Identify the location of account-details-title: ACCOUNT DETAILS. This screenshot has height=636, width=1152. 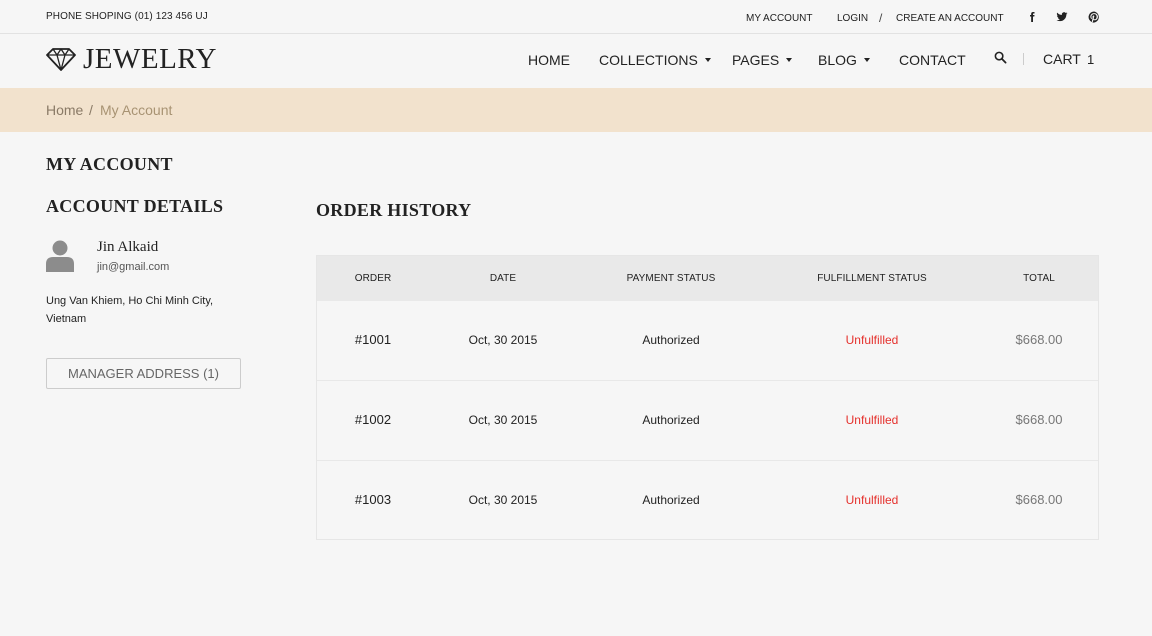
(135, 206).